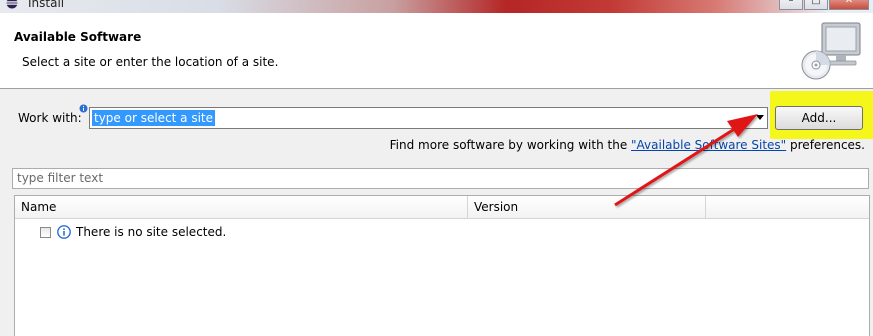 The height and width of the screenshot is (336, 873). What do you see at coordinates (50, 118) in the screenshot?
I see `work-with-label: Work with:` at bounding box center [50, 118].